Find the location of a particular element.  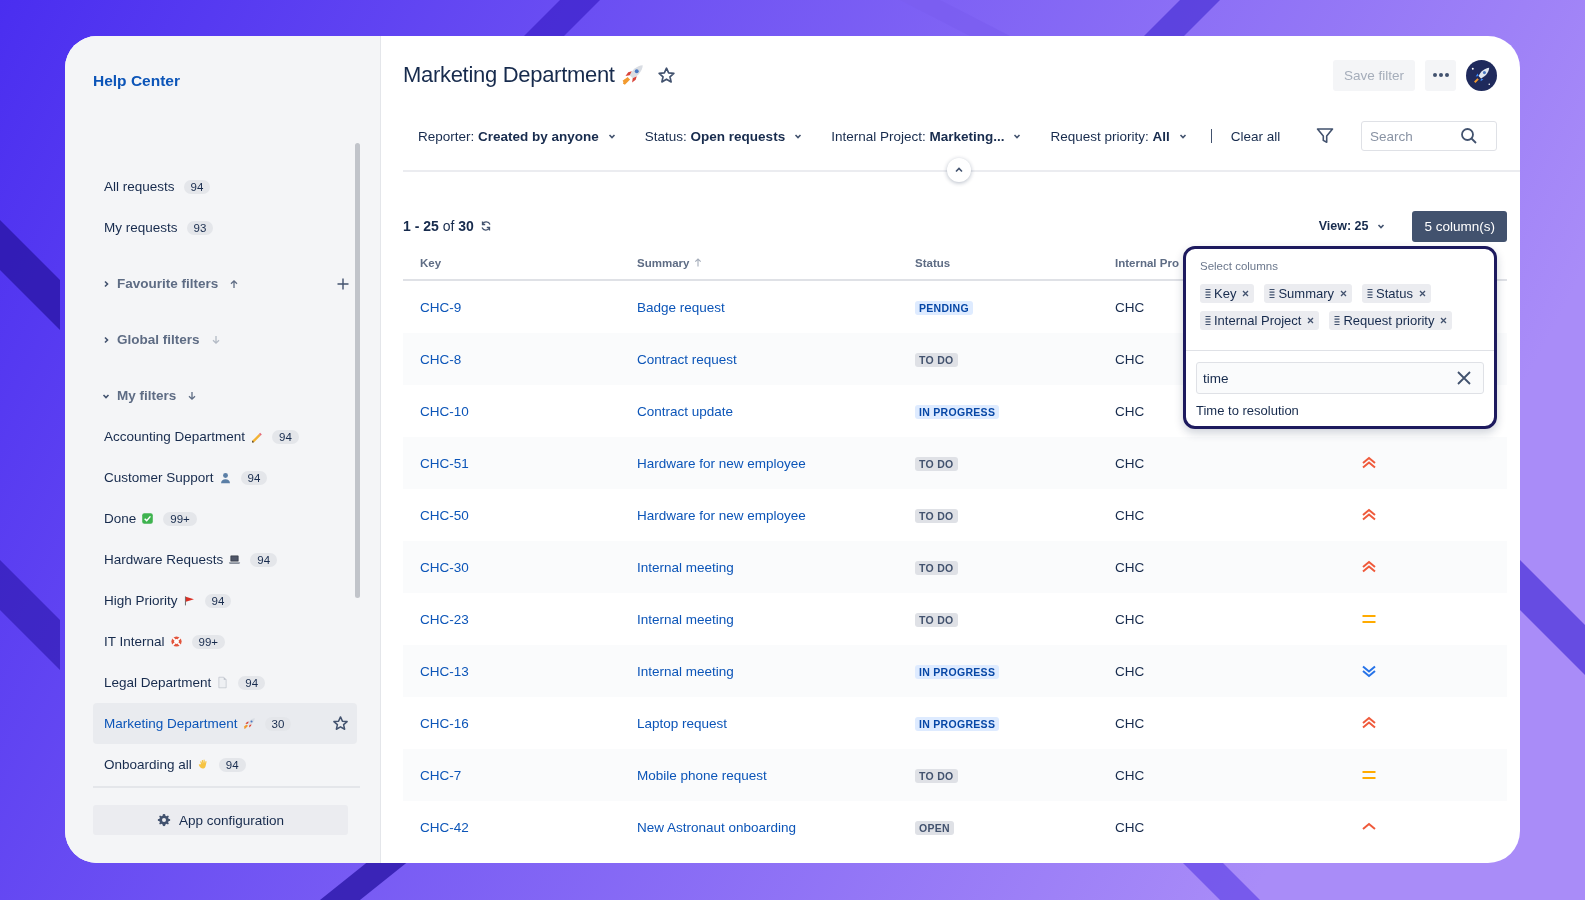

refresh-icon is located at coordinates (485, 226).